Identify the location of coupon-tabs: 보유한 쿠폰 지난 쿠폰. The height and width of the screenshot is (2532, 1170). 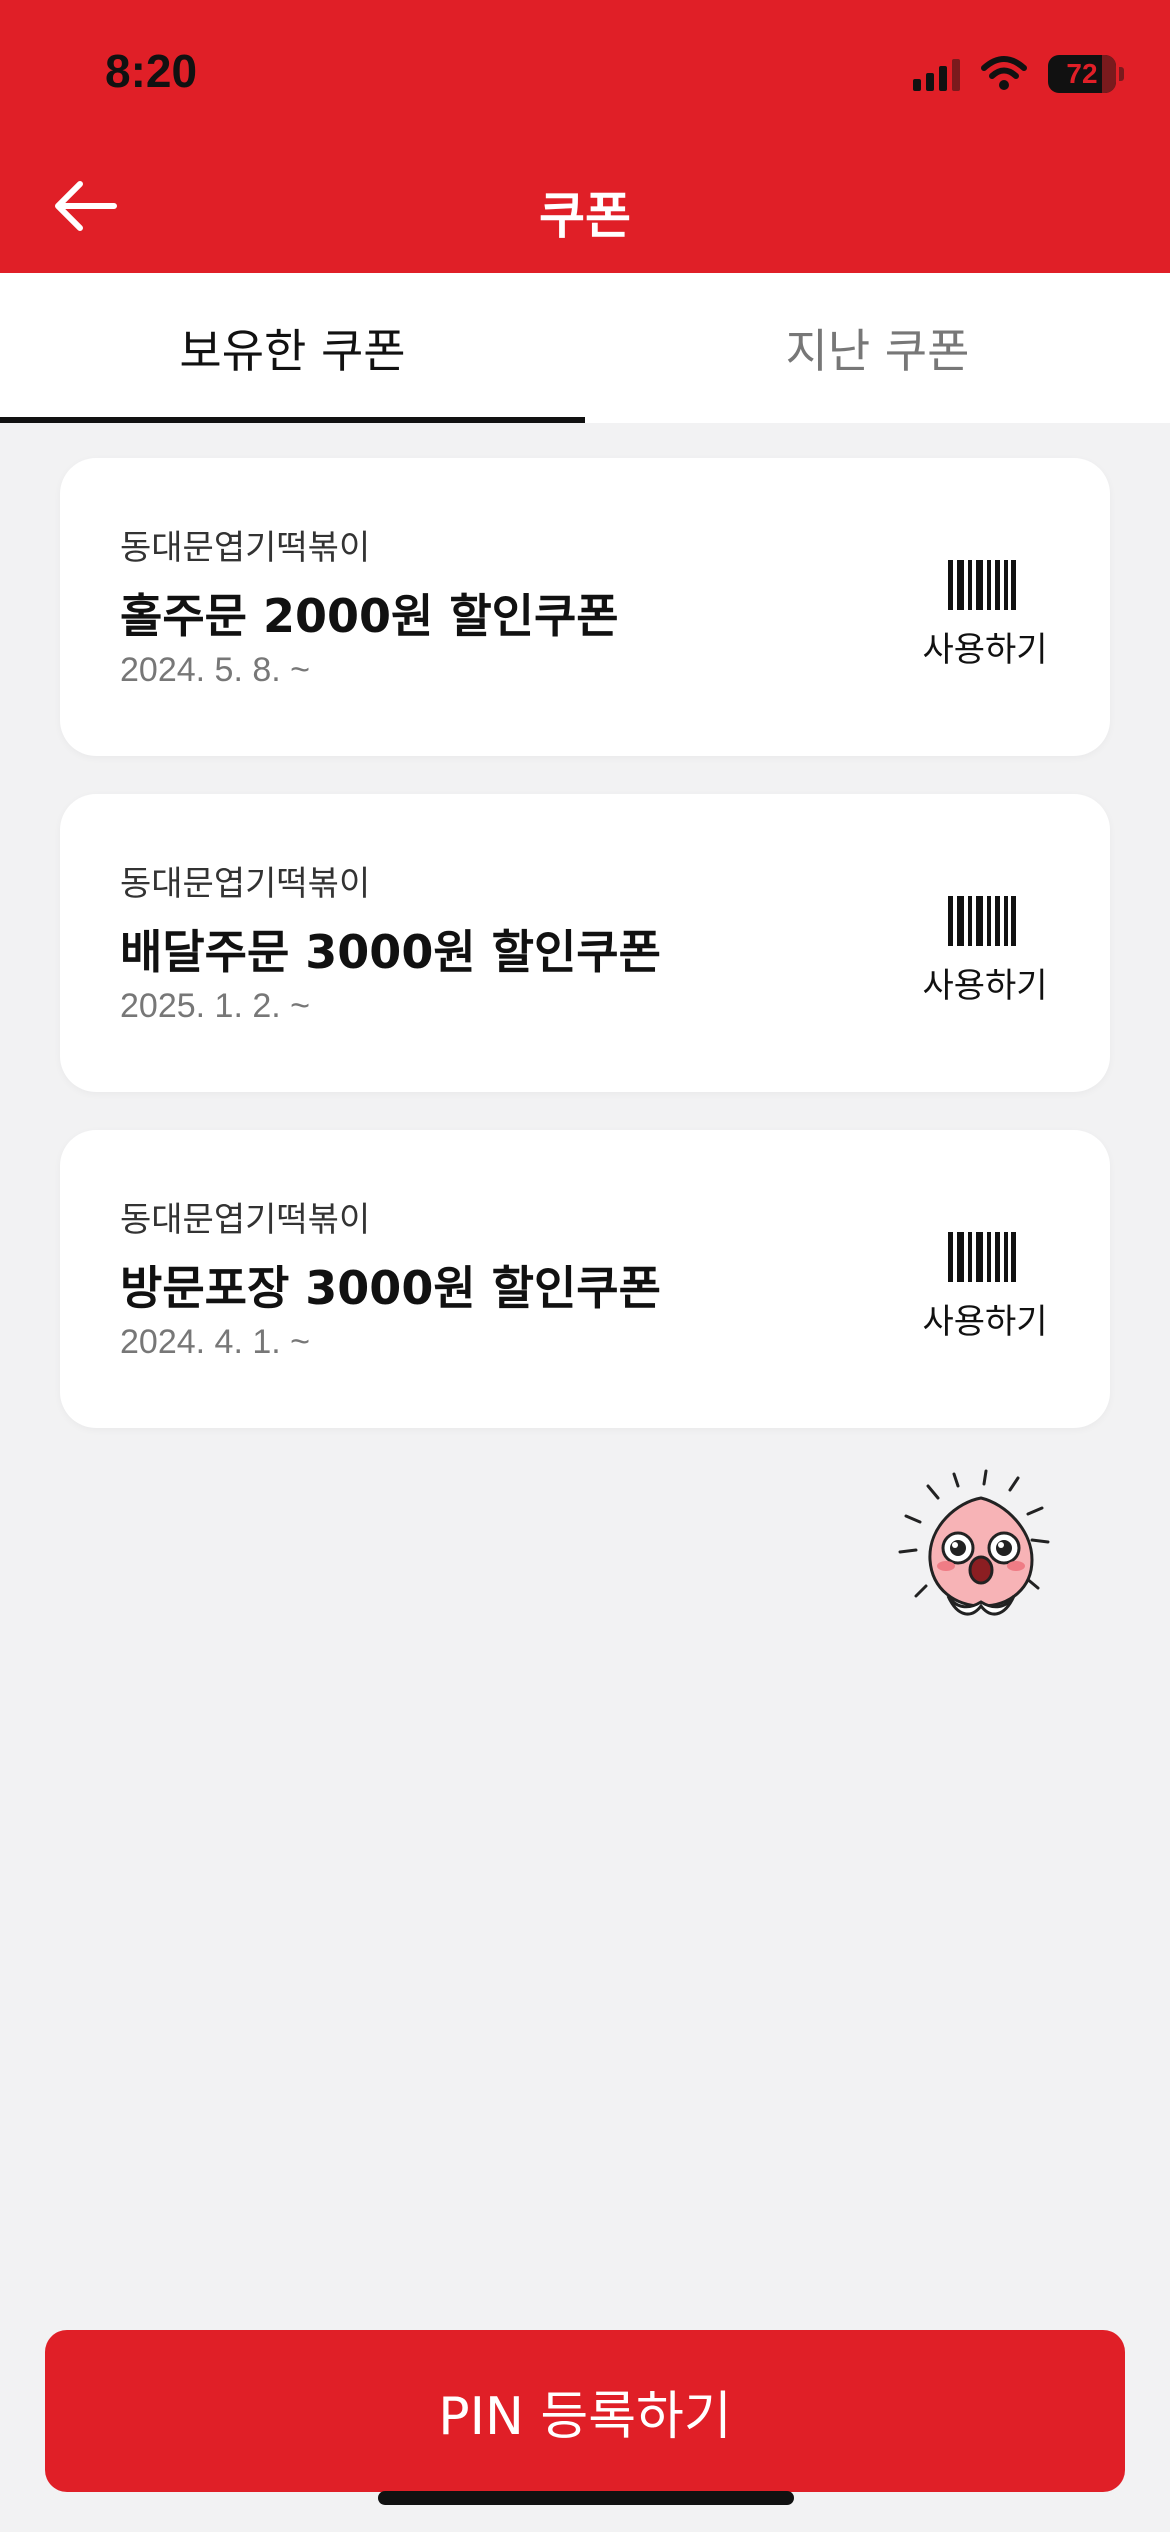
(585, 348).